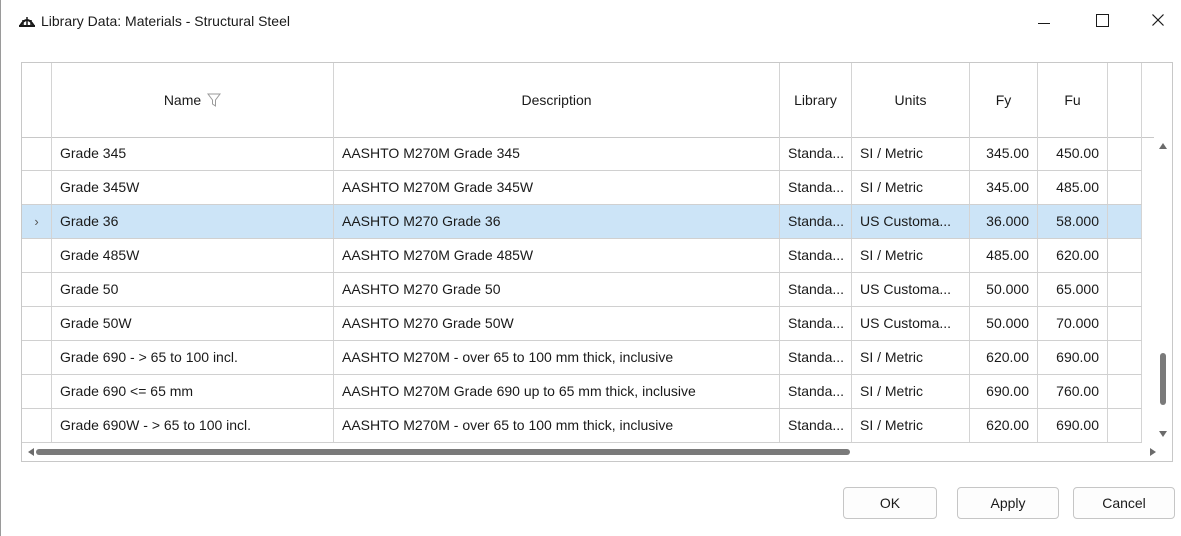 The width and height of the screenshot is (1181, 536). I want to click on column-header-name: Name, so click(193, 100).